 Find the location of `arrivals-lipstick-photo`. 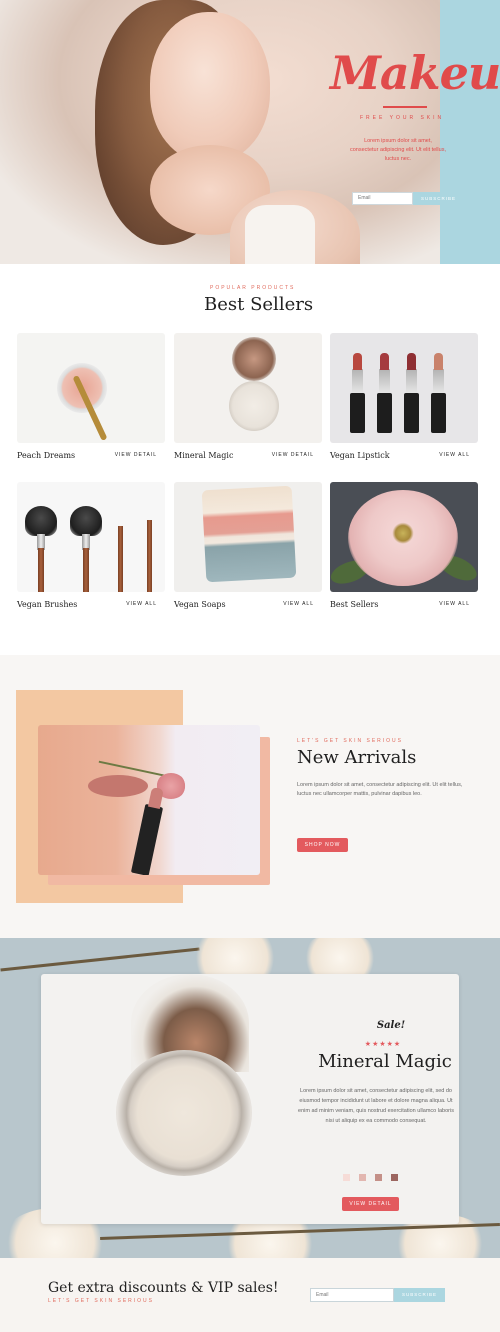

arrivals-lipstick-photo is located at coordinates (149, 800).